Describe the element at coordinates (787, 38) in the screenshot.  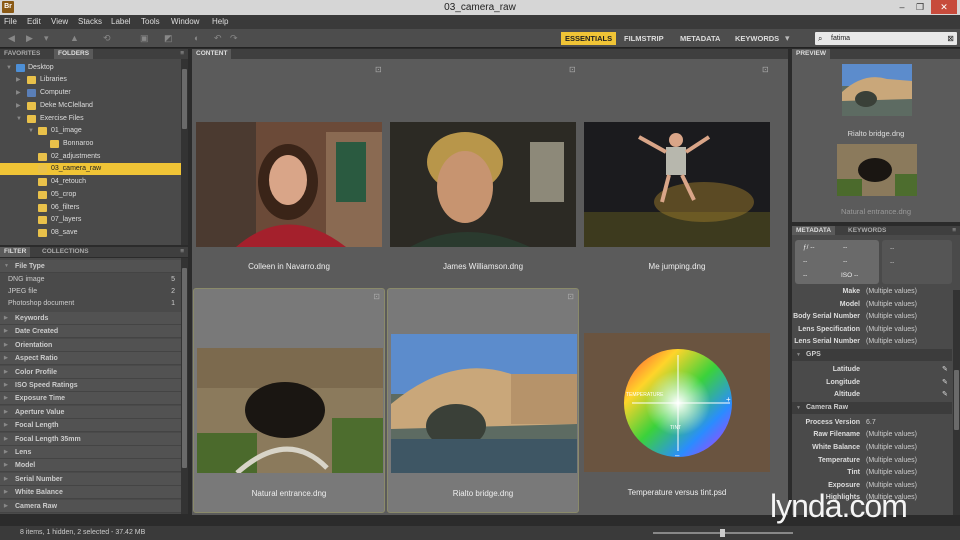
I see `workspace-menu-icon: ▾` at that location.